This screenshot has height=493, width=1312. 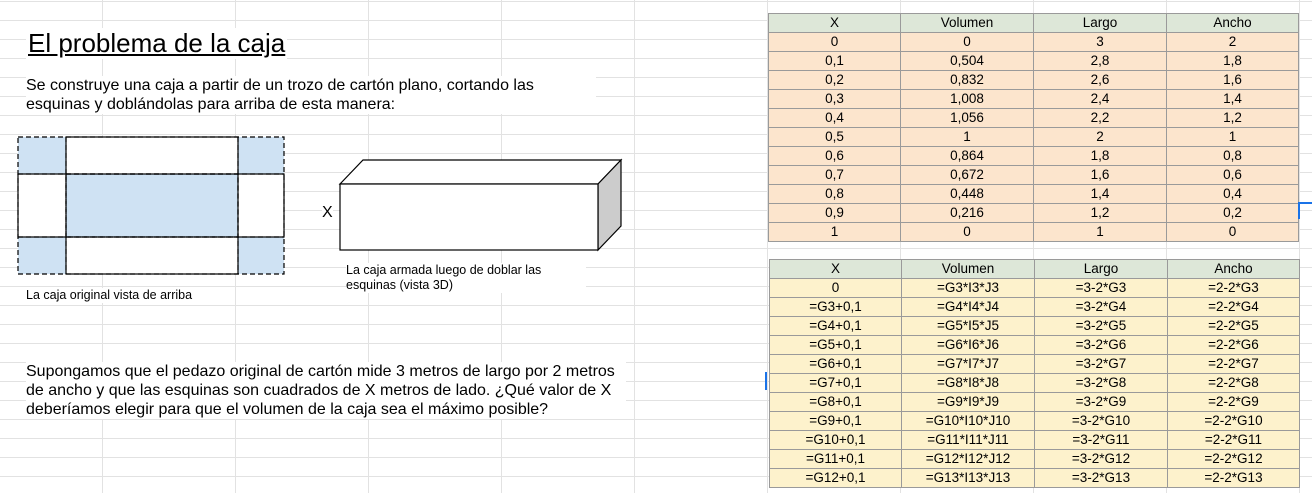 What do you see at coordinates (1232, 61) in the screenshot?
I see `values-cell-ancho: 1,8` at bounding box center [1232, 61].